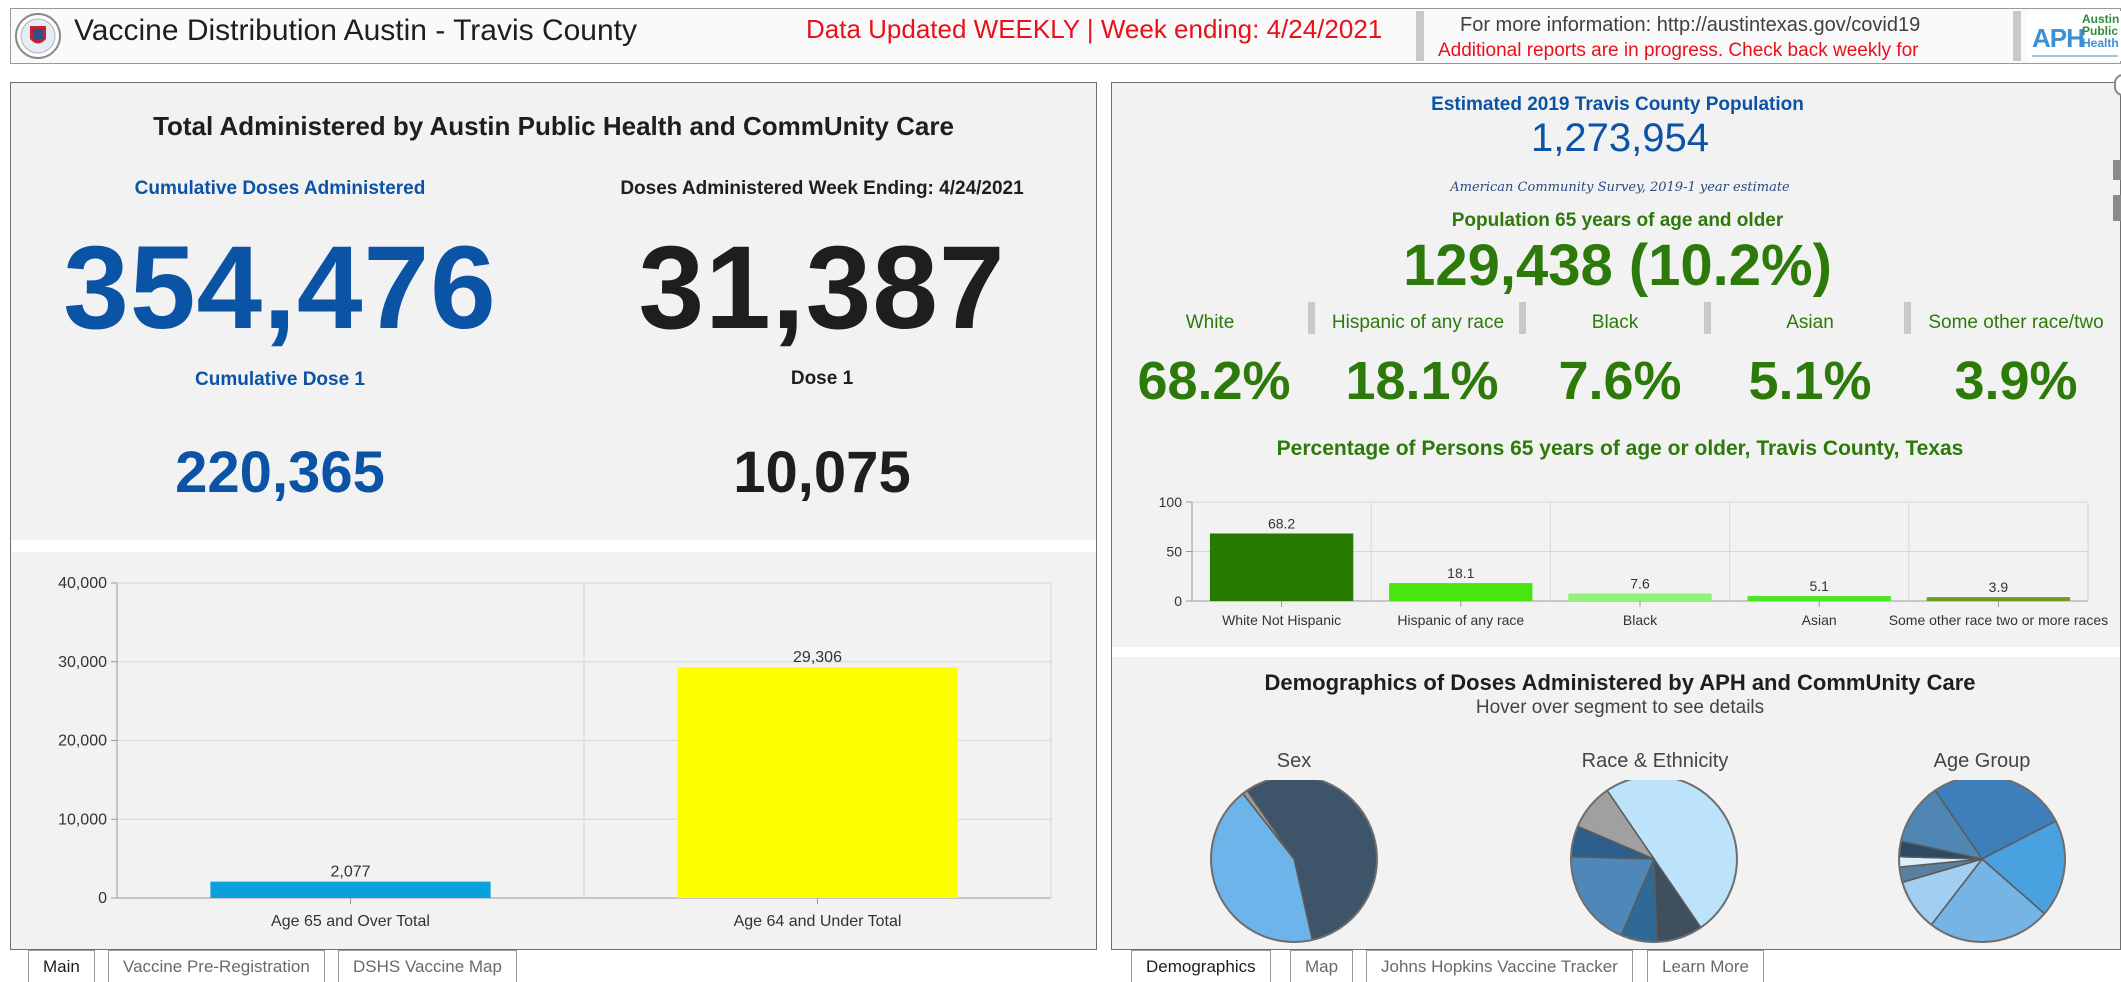  What do you see at coordinates (2100, 43) in the screenshot?
I see `aph-logo-word: Health` at bounding box center [2100, 43].